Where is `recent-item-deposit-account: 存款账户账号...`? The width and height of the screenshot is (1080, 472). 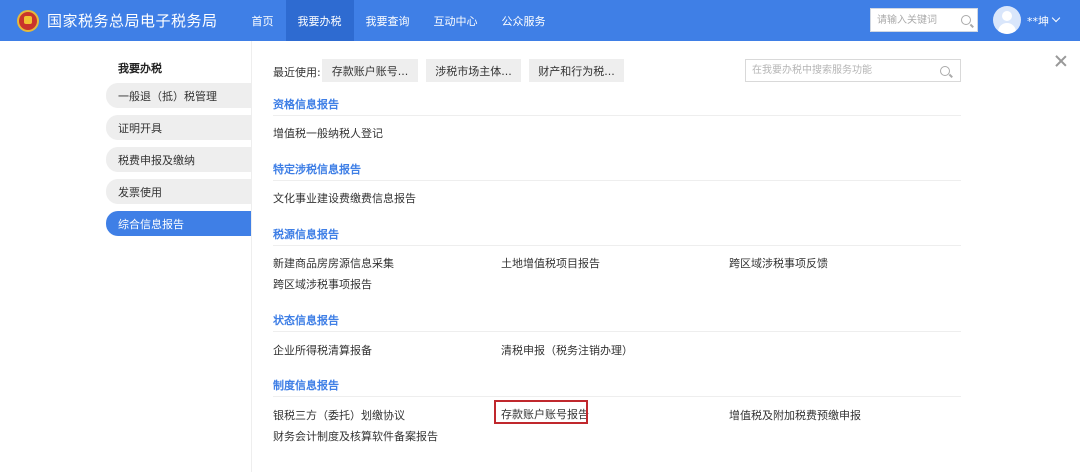
recent-item-deposit-account: 存款账户账号... is located at coordinates (370, 70).